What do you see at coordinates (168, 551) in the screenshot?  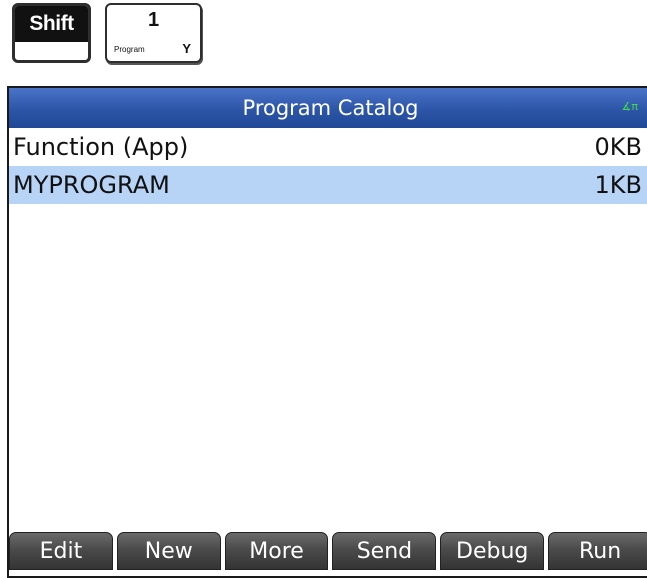 I see `new-button: New` at bounding box center [168, 551].